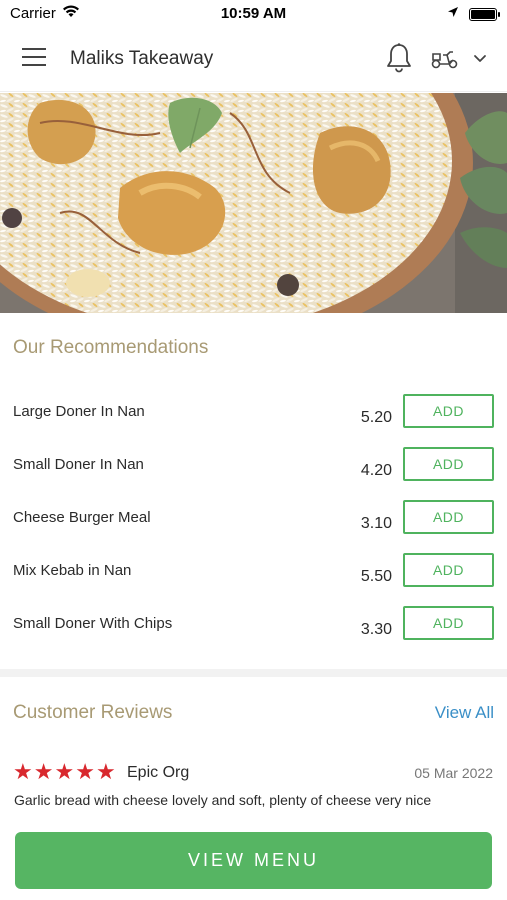  I want to click on view-all-link: View All, so click(464, 713).